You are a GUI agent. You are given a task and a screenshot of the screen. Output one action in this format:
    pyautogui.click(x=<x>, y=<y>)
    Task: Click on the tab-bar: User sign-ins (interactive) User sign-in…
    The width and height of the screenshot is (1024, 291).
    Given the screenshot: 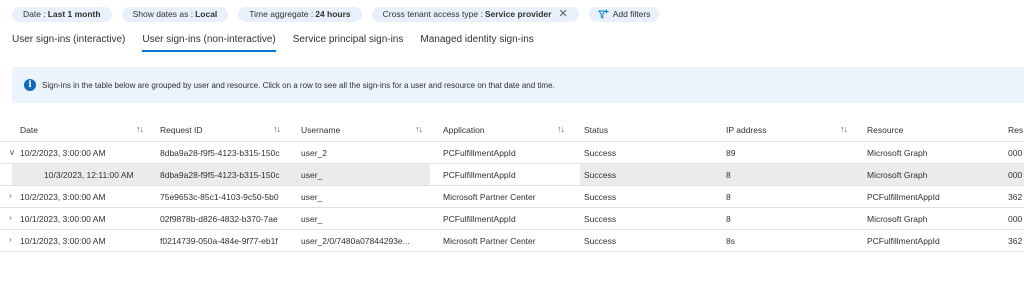 What is the action you would take?
    pyautogui.click(x=281, y=43)
    